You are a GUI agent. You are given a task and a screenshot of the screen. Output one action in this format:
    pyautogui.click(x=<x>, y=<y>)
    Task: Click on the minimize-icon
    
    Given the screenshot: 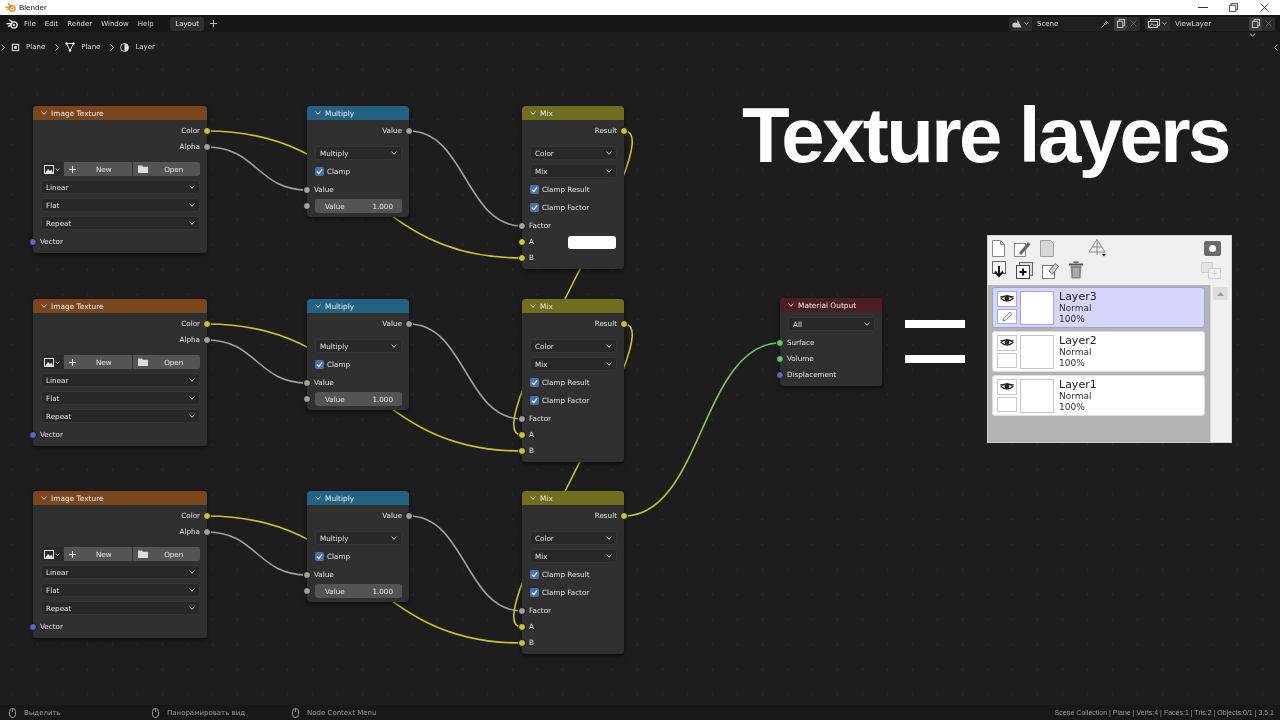 What is the action you would take?
    pyautogui.click(x=1202, y=7)
    